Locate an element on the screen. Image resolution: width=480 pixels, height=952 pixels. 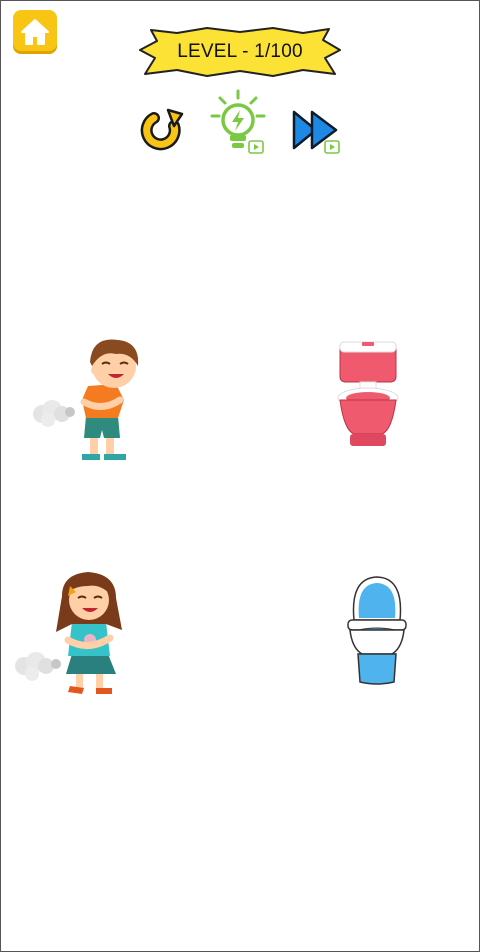
blue-toilet is located at coordinates (377, 631).